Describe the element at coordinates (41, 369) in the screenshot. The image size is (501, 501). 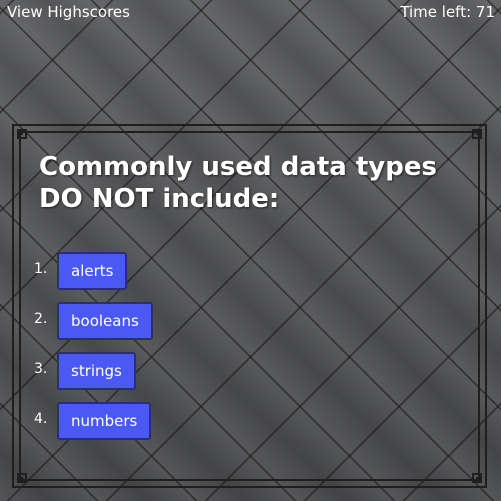
I see `answer-number: 3.` at that location.